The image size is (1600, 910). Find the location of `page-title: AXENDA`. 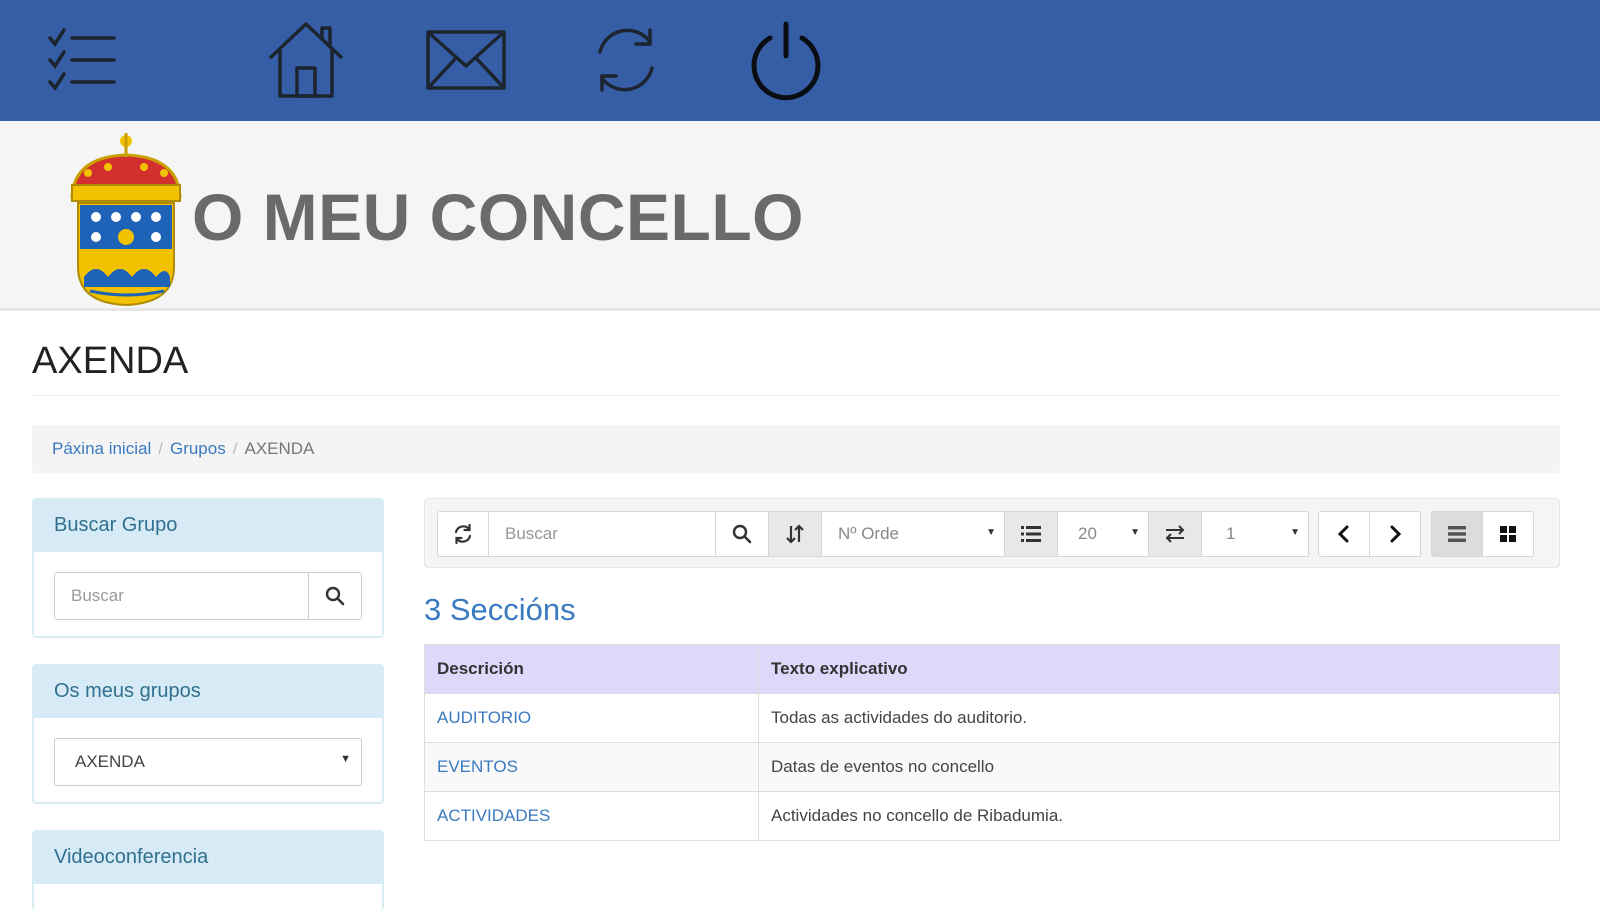

page-title: AXENDA is located at coordinates (110, 361).